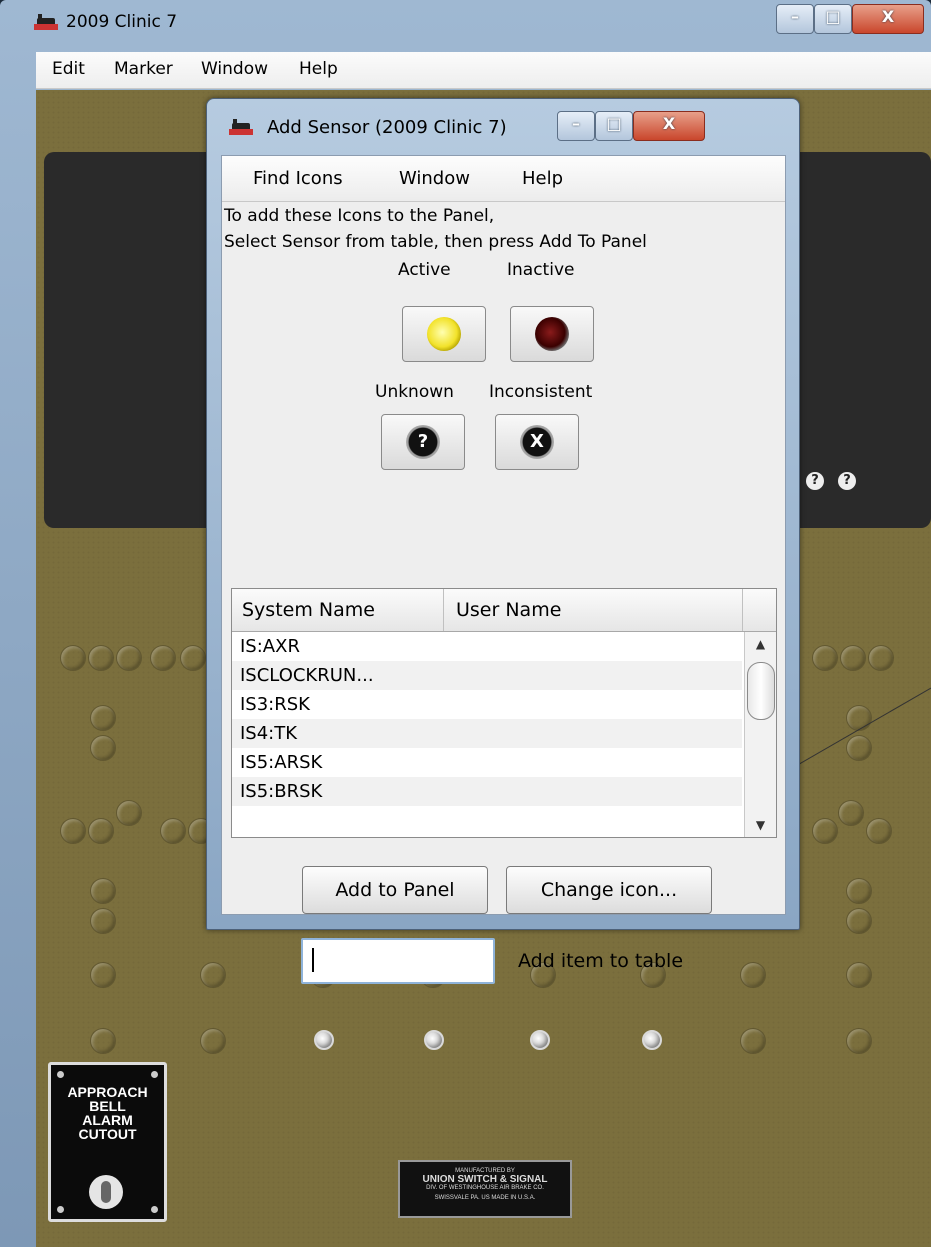 The height and width of the screenshot is (1247, 931). Describe the element at coordinates (395, 890) in the screenshot. I see `add-to-panel-button: Add to Panel` at that location.